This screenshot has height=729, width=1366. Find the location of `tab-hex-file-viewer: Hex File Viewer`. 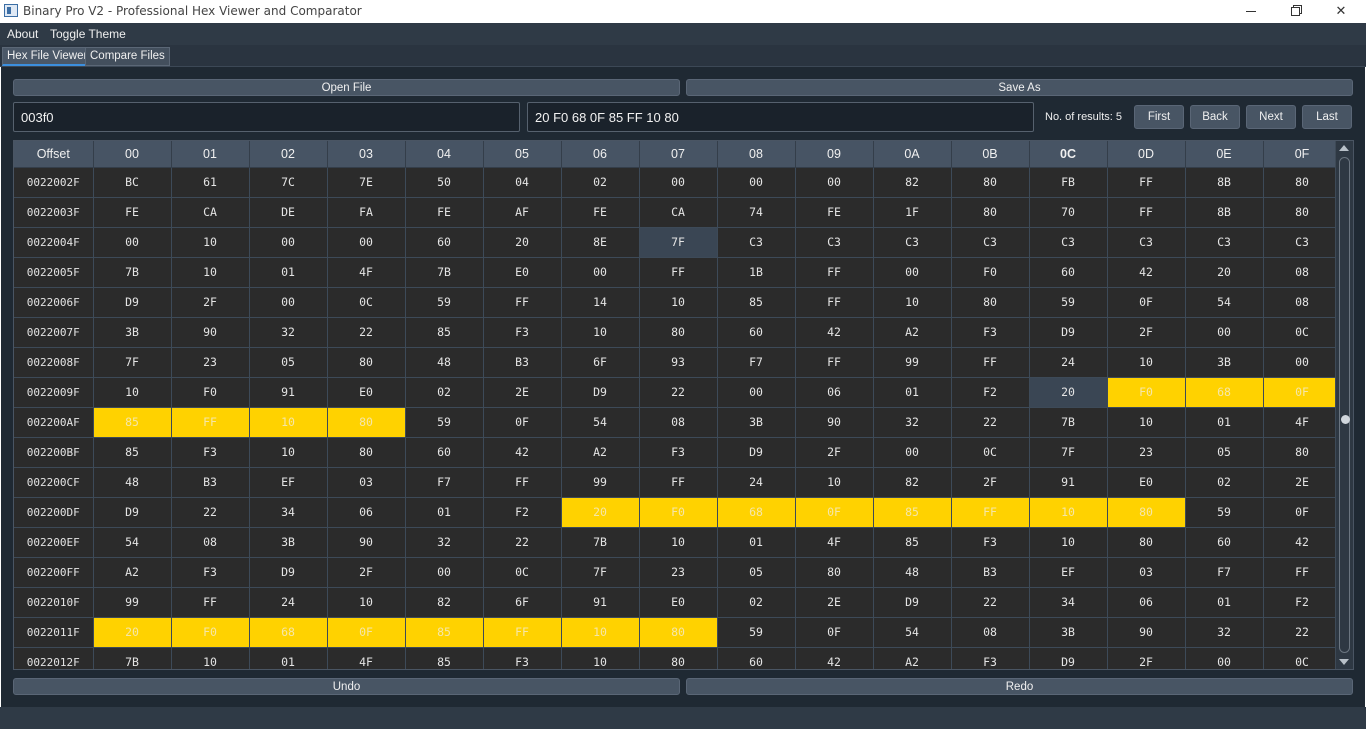

tab-hex-file-viewer: Hex File Viewer is located at coordinates (47, 56).